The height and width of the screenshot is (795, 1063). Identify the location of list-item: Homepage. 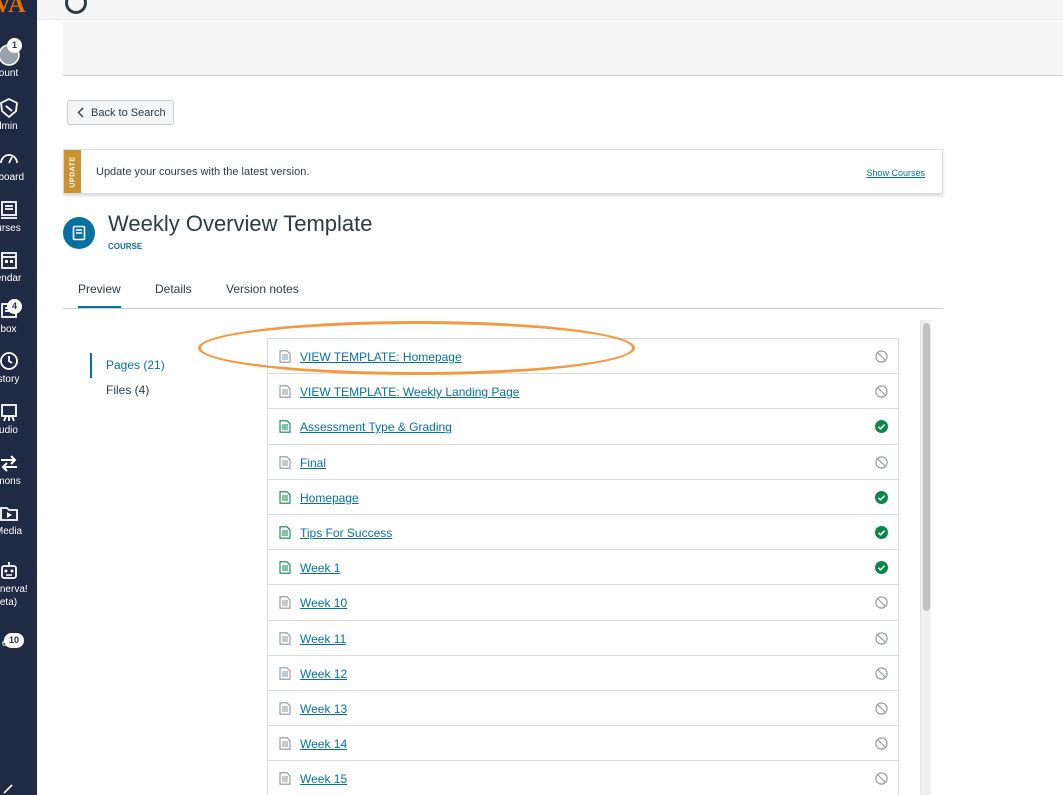
(583, 497).